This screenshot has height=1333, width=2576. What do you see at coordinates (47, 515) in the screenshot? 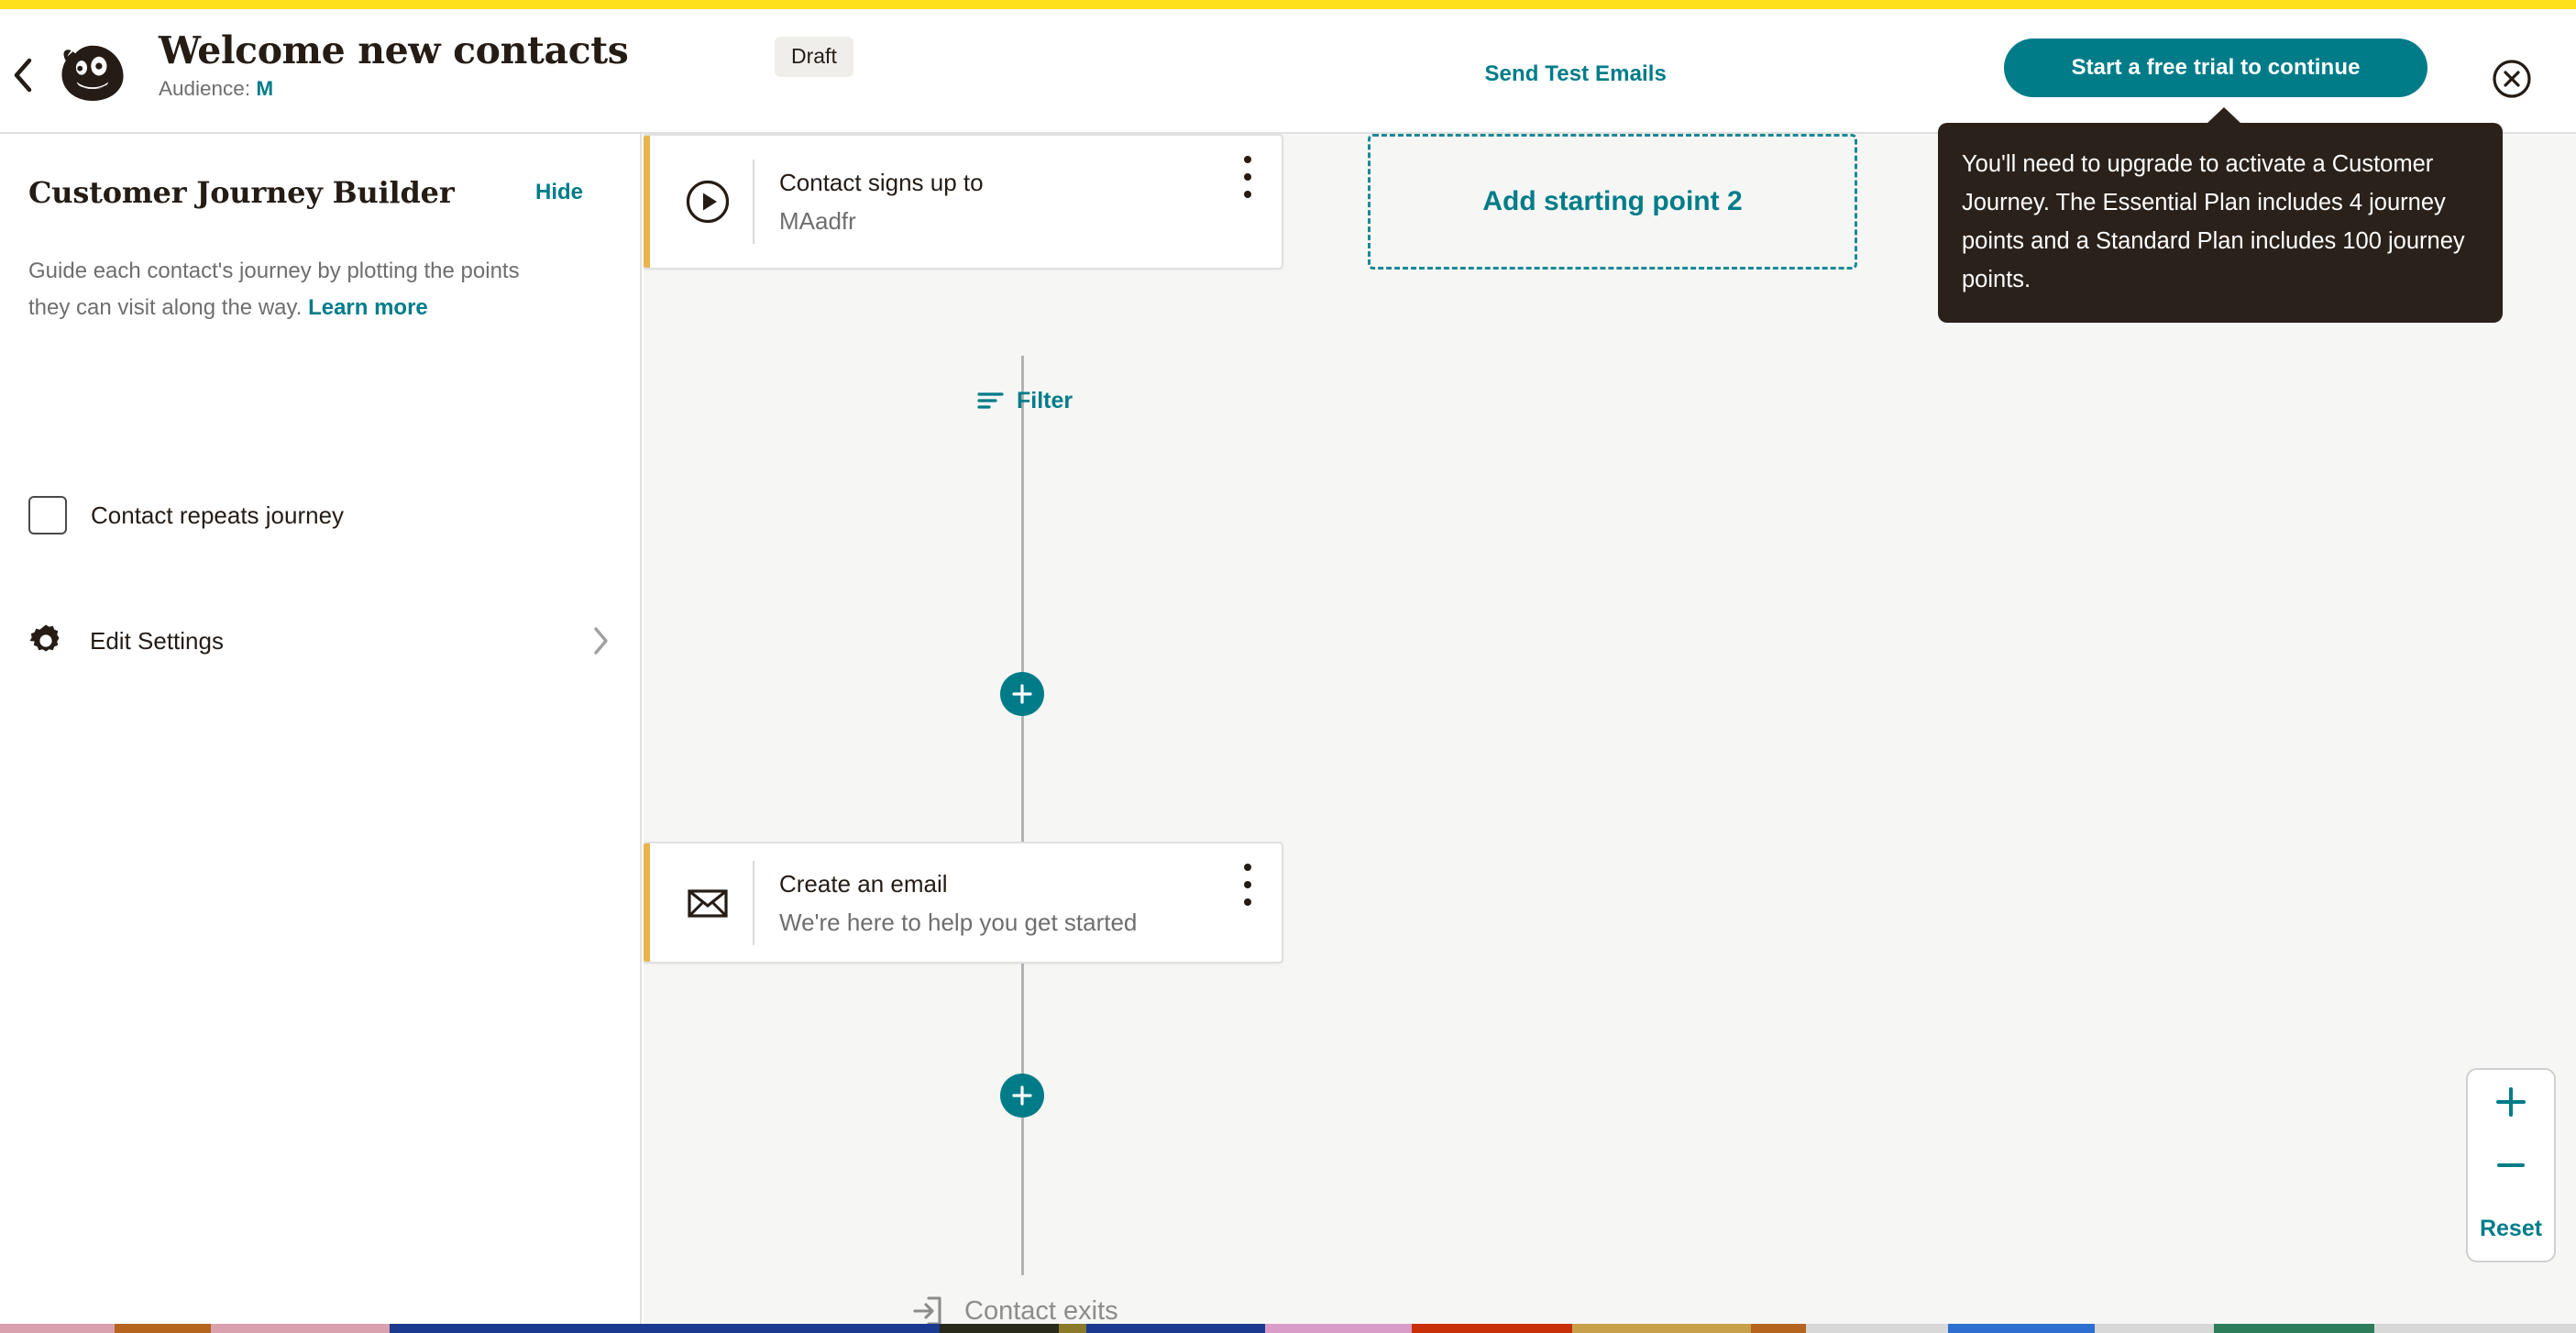
I see `contact-repeats-journey-checkbox` at bounding box center [47, 515].